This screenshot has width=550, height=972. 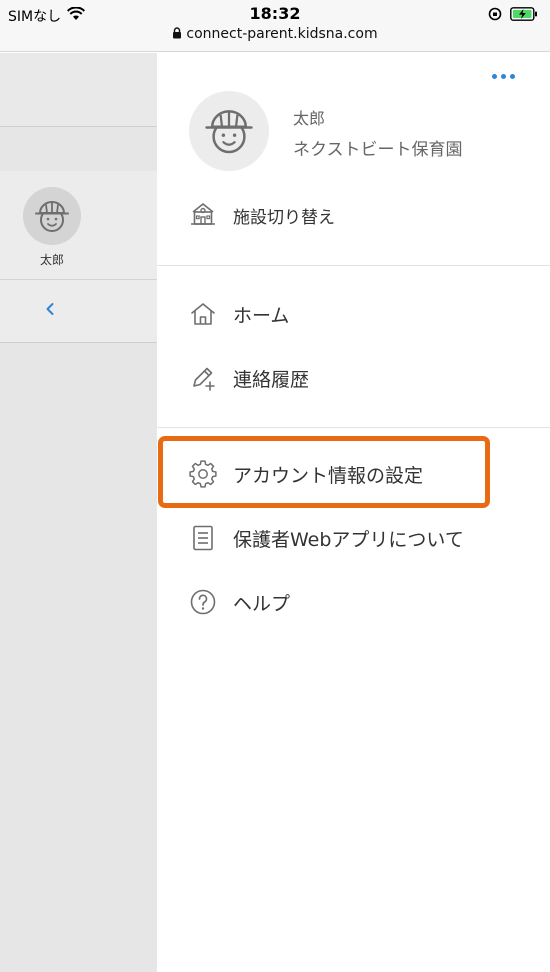 I want to click on profile-name: 太郎, so click(x=309, y=118).